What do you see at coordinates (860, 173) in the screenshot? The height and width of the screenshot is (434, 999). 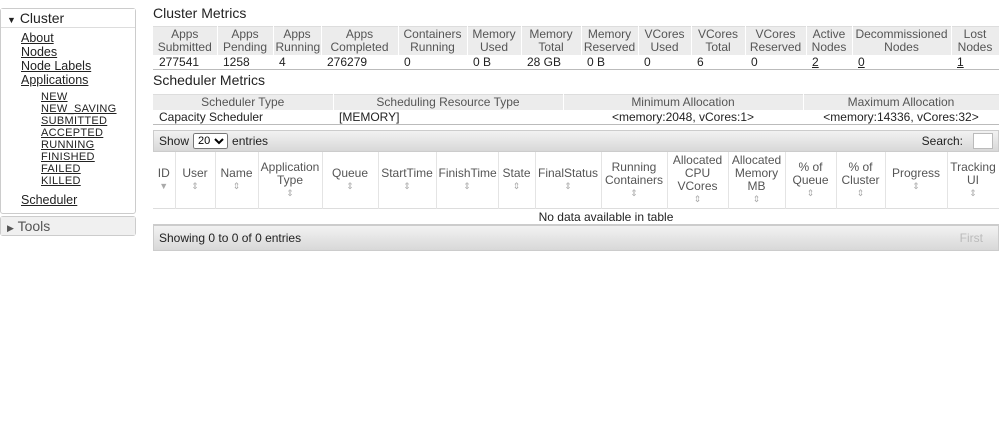 I see `column-label: % of Cluster` at bounding box center [860, 173].